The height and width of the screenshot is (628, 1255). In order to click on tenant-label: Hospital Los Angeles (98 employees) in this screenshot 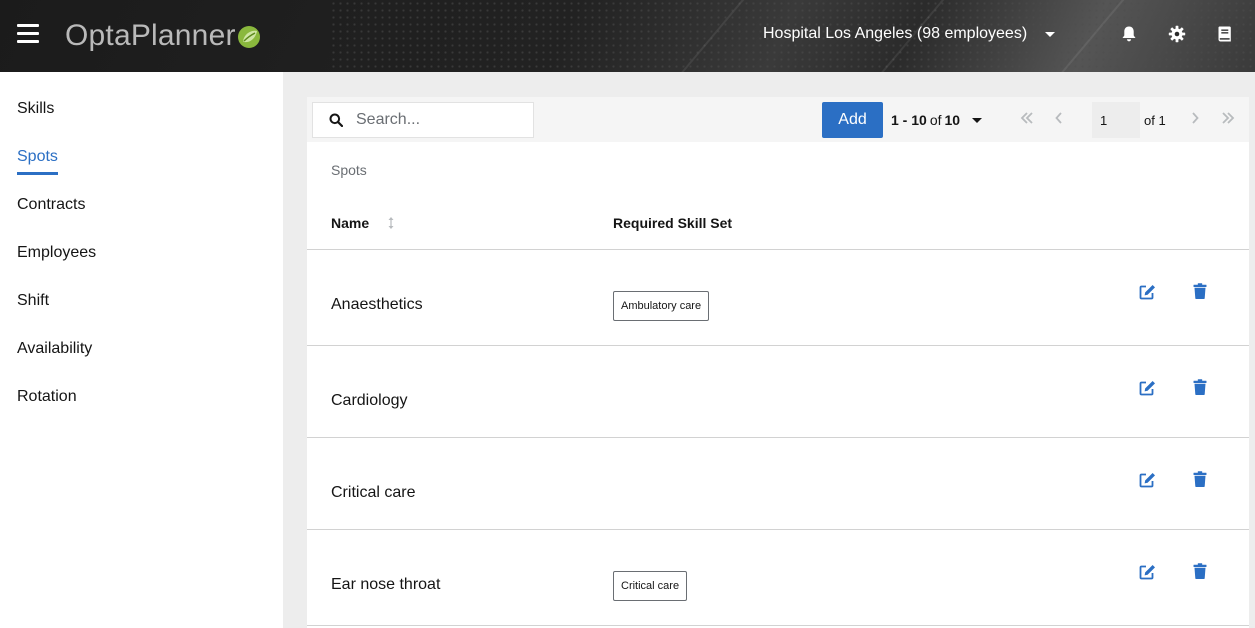, I will do `click(895, 33)`.